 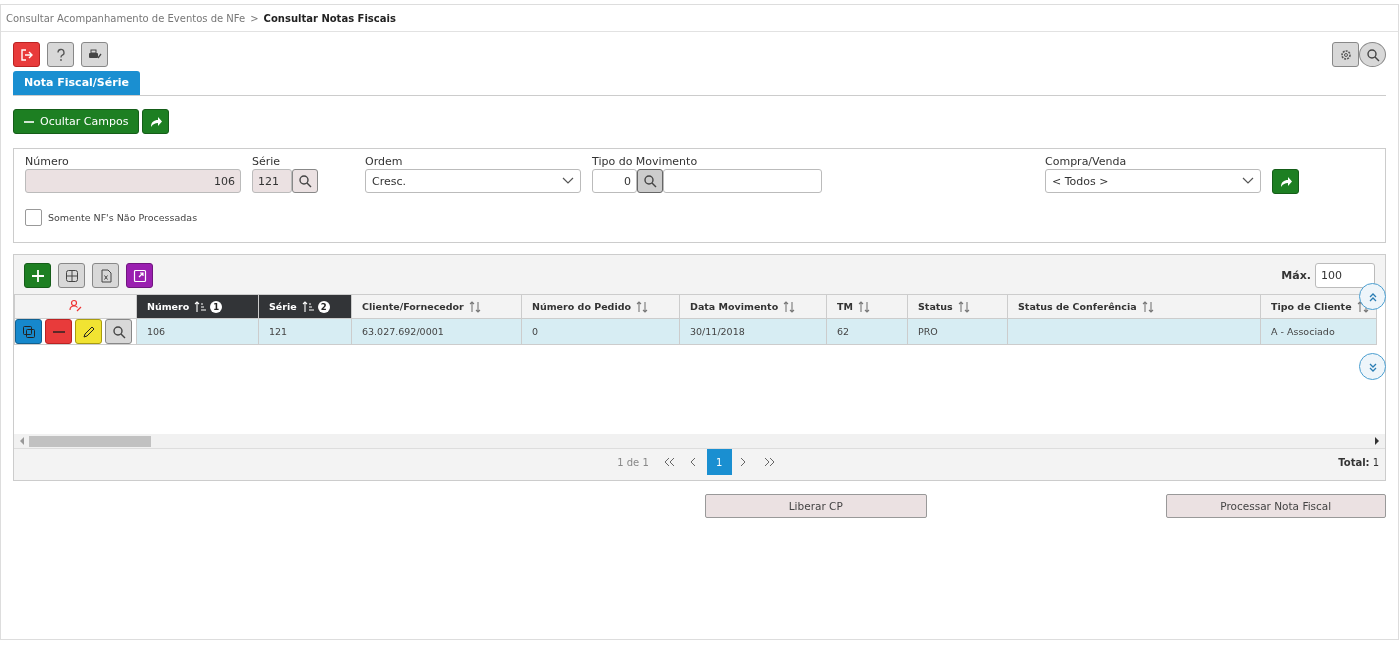 I want to click on copy-icon, so click(x=28, y=331).